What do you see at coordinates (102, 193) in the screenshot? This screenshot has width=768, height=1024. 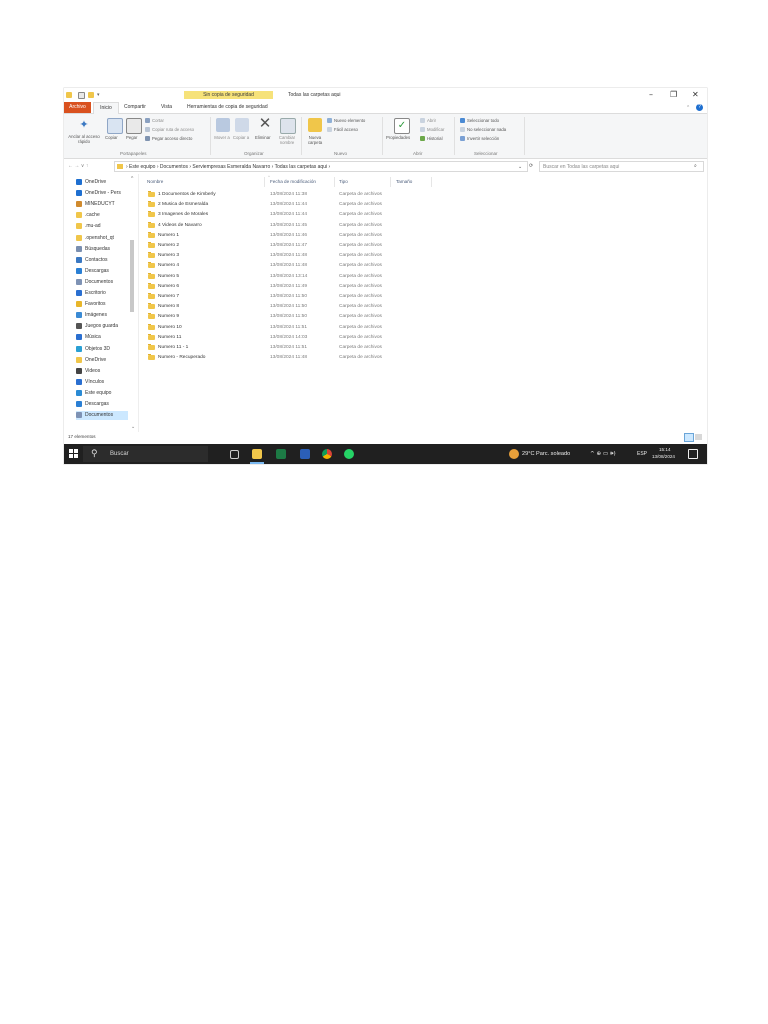 I see `nav-item: OneDrive - Pers` at bounding box center [102, 193].